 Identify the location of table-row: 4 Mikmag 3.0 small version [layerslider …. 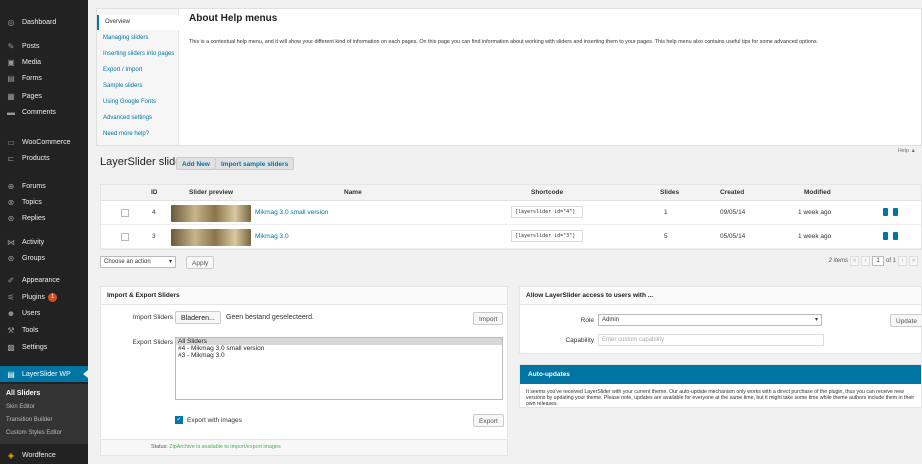
(511, 213).